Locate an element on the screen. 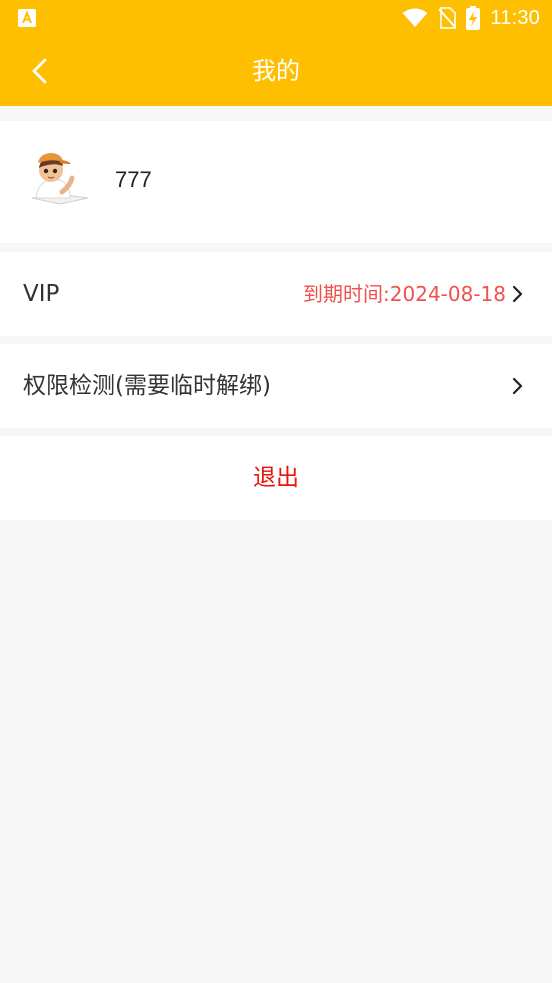 The image size is (552, 983). username: 777 is located at coordinates (133, 179).